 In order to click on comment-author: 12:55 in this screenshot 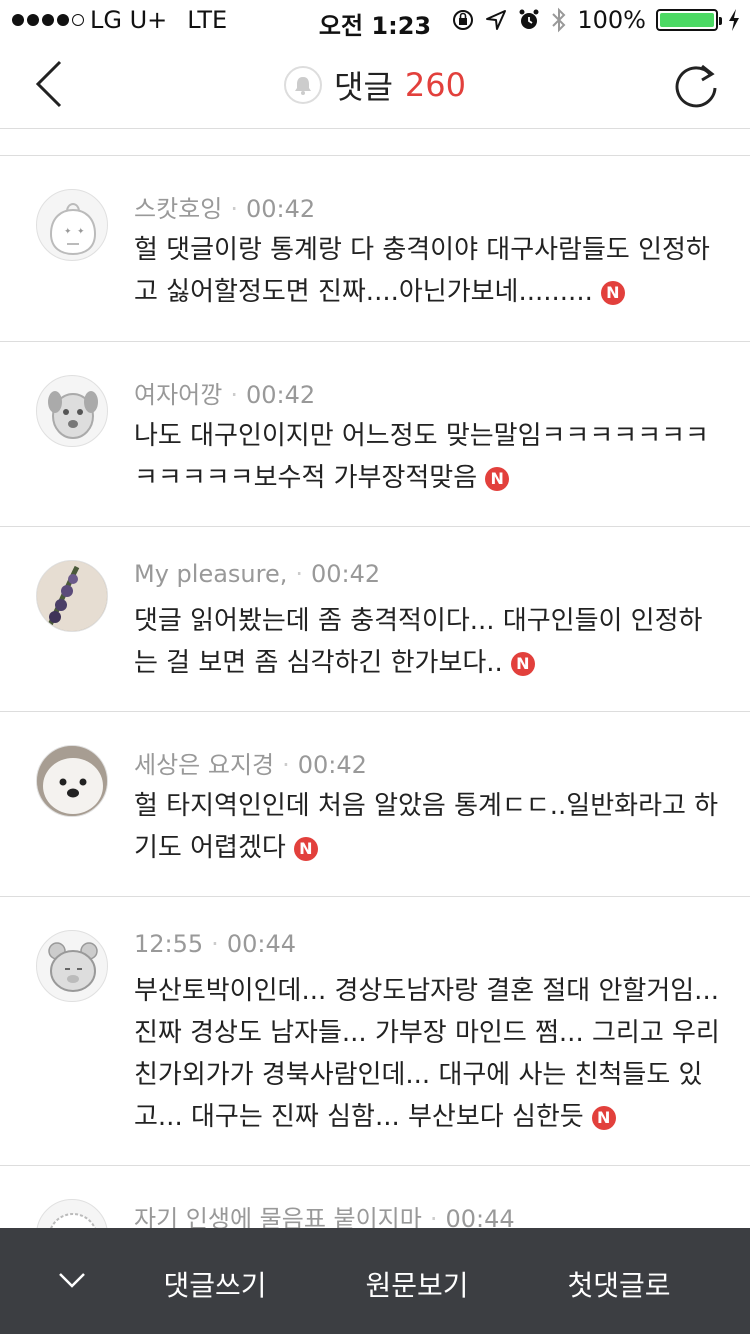, I will do `click(168, 944)`.